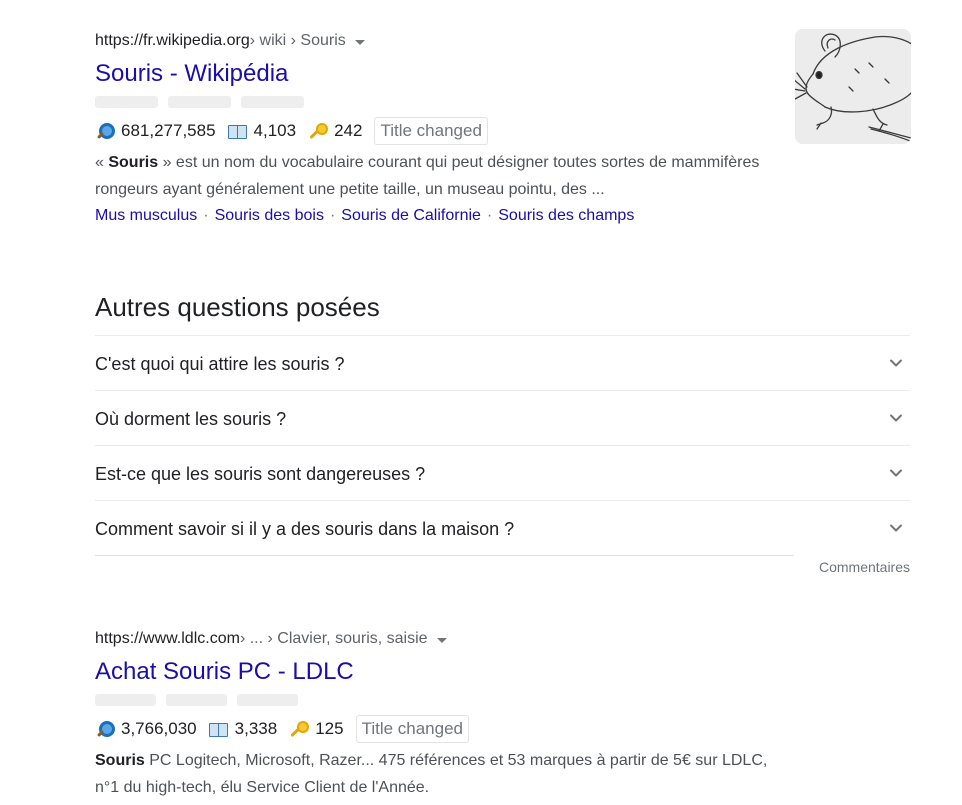  I want to click on mouse-illustration, so click(853, 86).